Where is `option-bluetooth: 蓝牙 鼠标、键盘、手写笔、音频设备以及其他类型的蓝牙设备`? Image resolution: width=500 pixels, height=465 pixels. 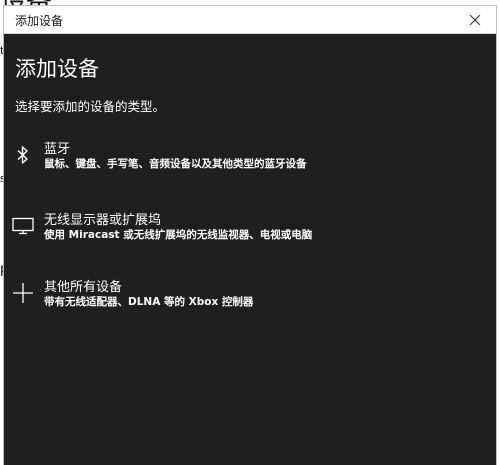
option-bluetooth: 蓝牙 鼠标、键盘、手写笔、音频设备以及其他类型的蓝牙设备 is located at coordinates (250, 163).